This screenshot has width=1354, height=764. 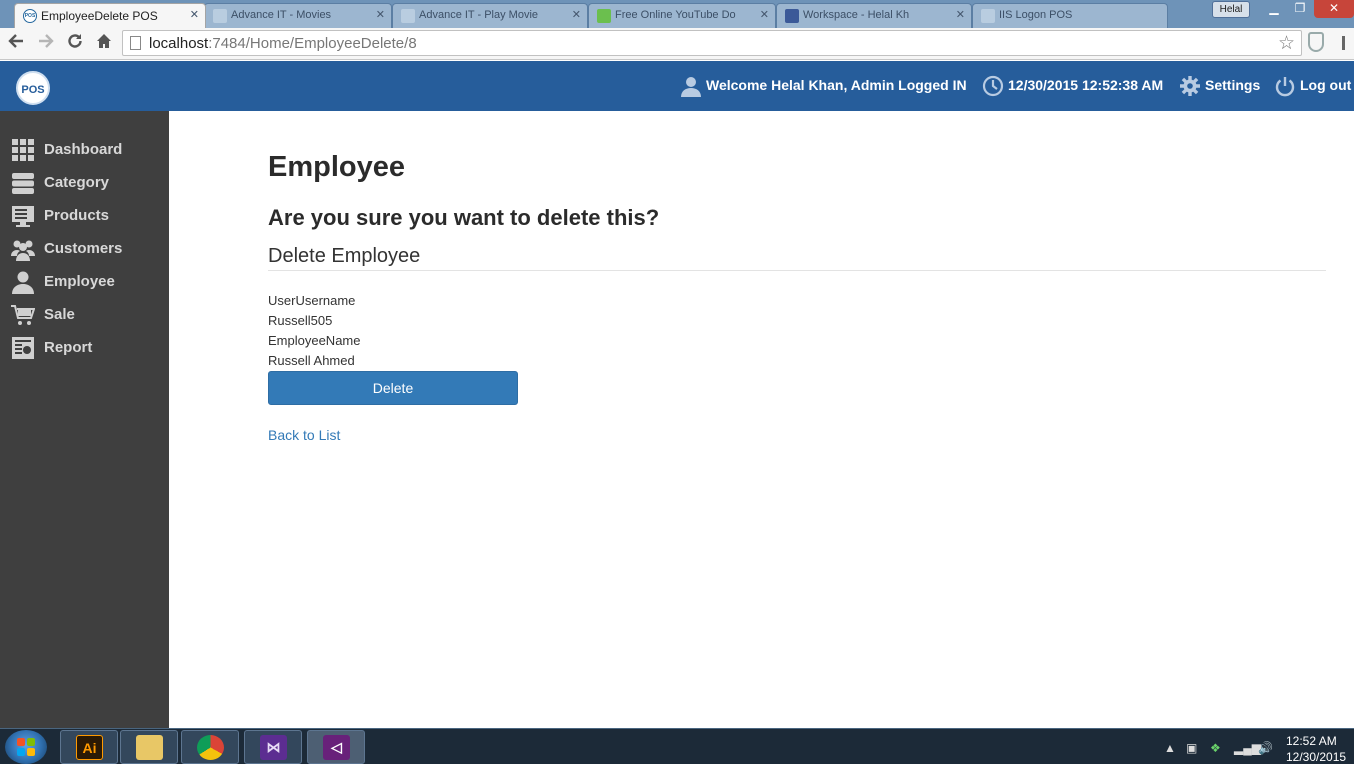 I want to click on field-label-employee-name: EmployeeName, so click(x=314, y=340).